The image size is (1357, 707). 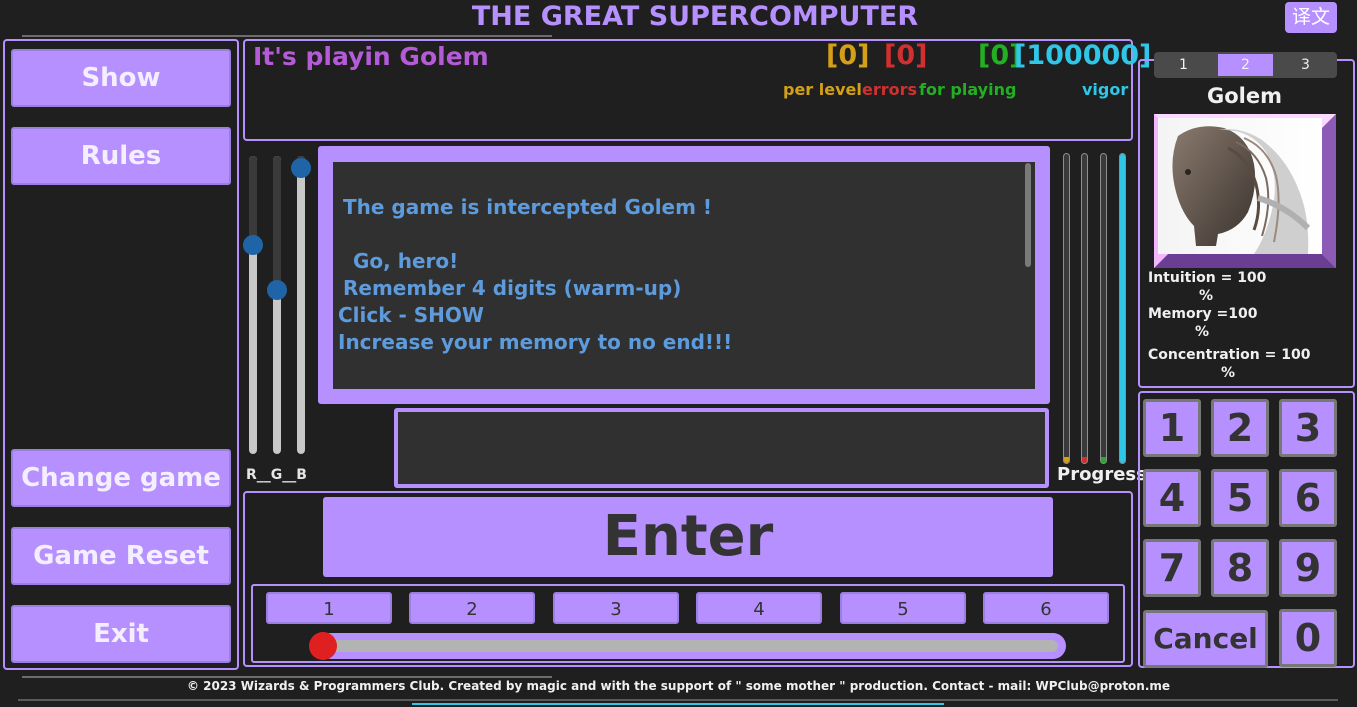 I want to click on vigor-progress, so click(x=1122, y=308).